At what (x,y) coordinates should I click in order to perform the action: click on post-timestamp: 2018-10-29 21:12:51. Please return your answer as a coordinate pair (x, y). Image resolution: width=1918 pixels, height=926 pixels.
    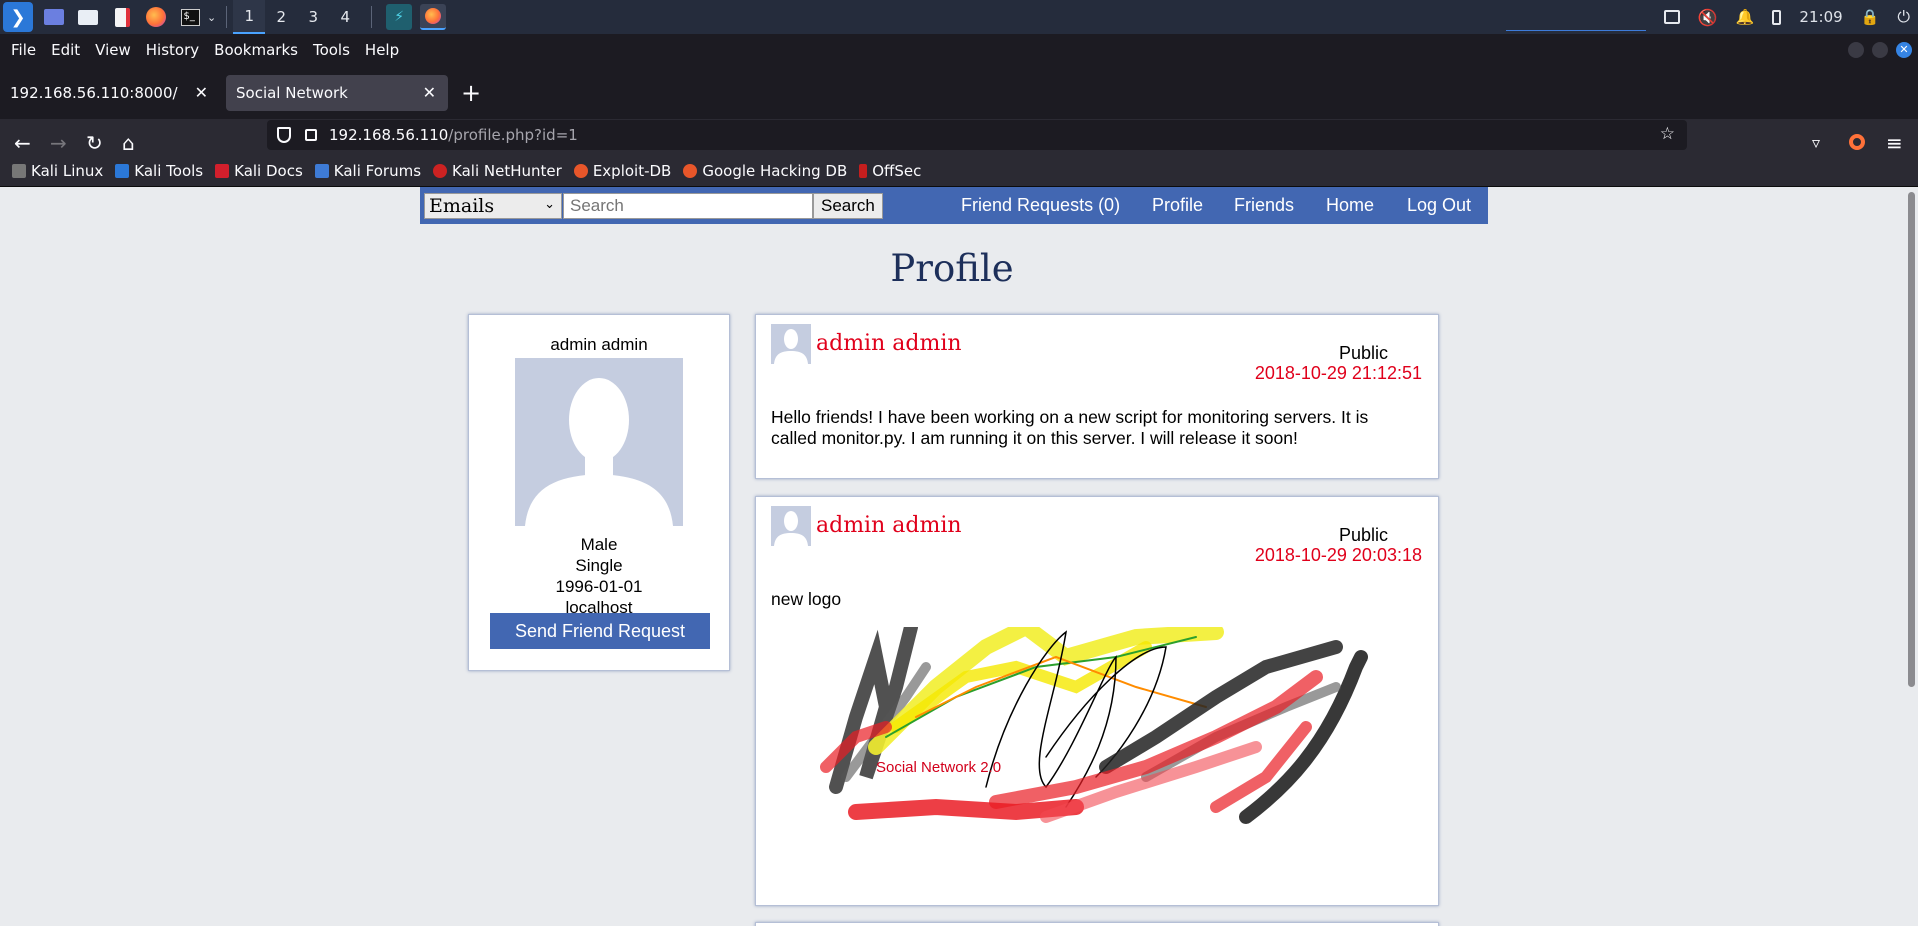
    Looking at the image, I should click on (1338, 373).